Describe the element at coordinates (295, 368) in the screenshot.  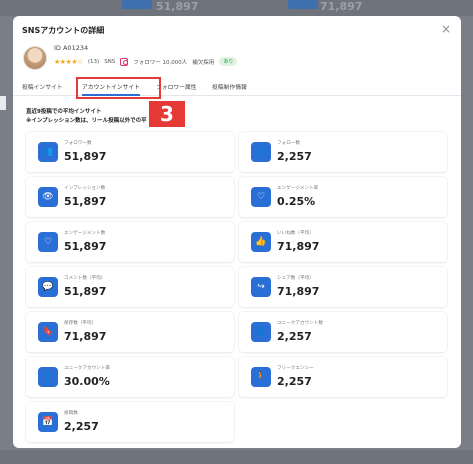
I see `metric-label: フリークエンシー` at that location.